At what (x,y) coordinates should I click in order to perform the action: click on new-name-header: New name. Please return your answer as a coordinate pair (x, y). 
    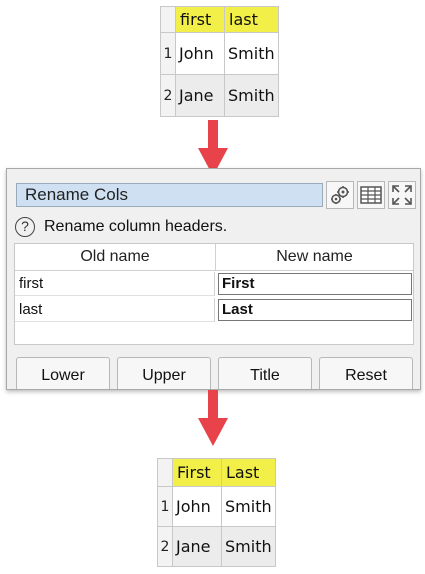
    Looking at the image, I should click on (314, 257).